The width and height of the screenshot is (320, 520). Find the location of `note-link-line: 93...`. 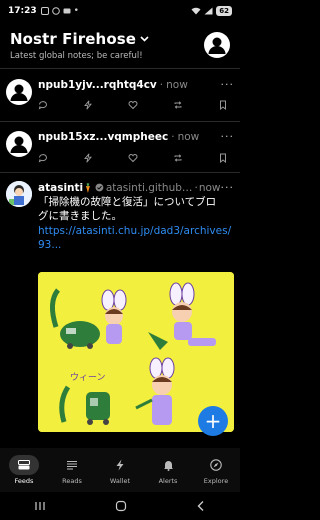

note-link-line: 93... is located at coordinates (50, 245).